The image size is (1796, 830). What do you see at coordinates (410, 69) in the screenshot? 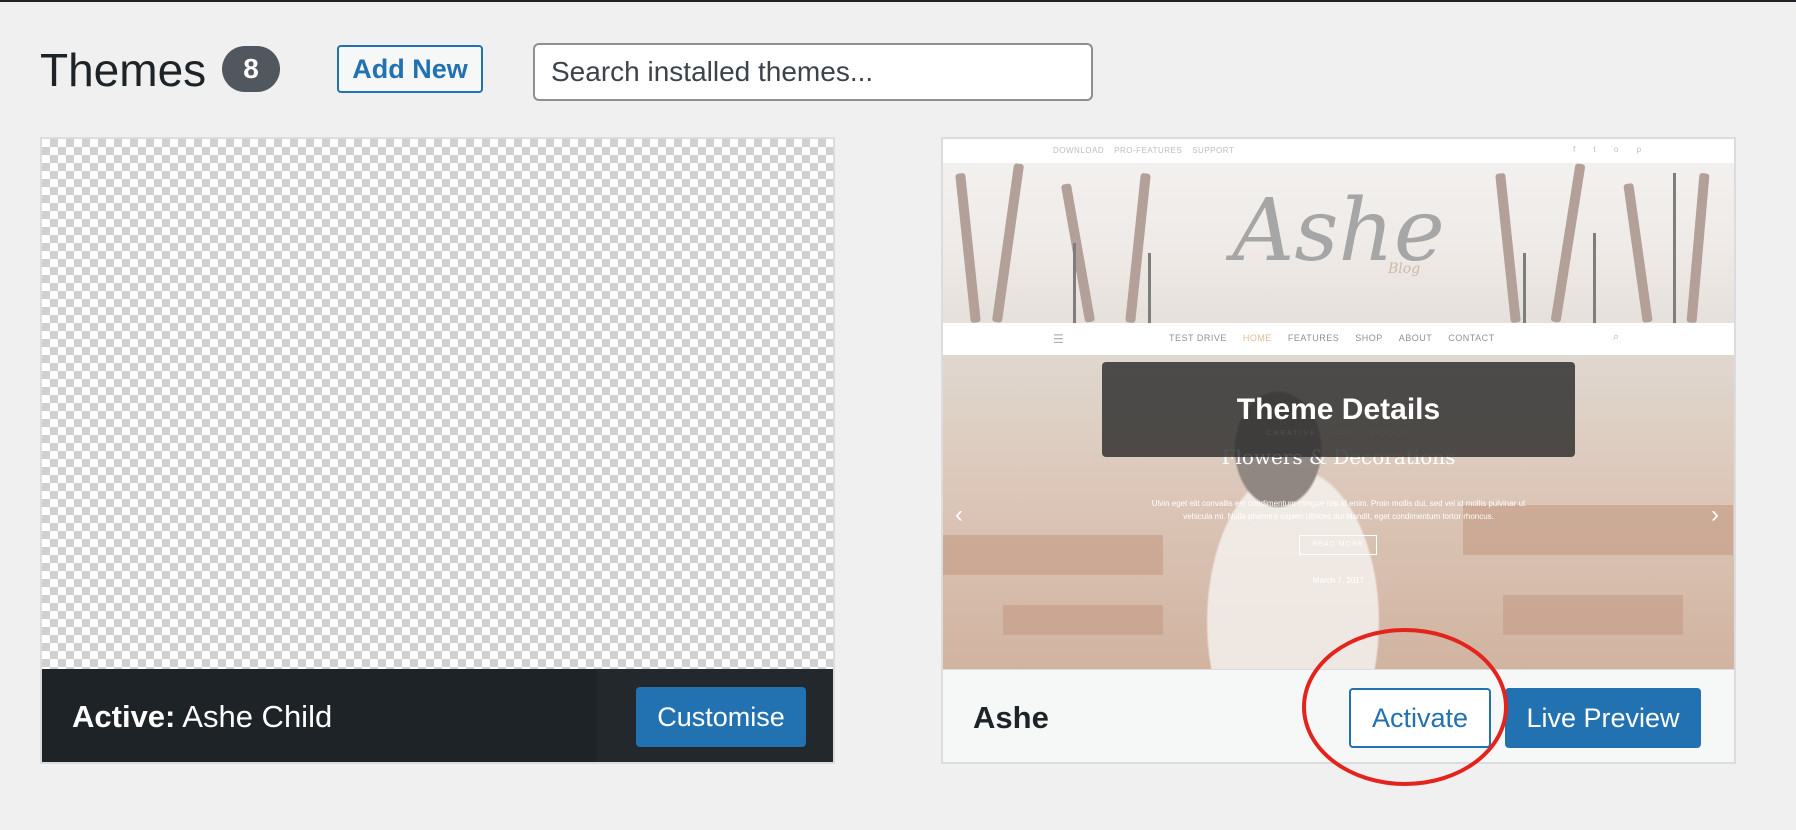
I see `add-new-button: Add New` at bounding box center [410, 69].